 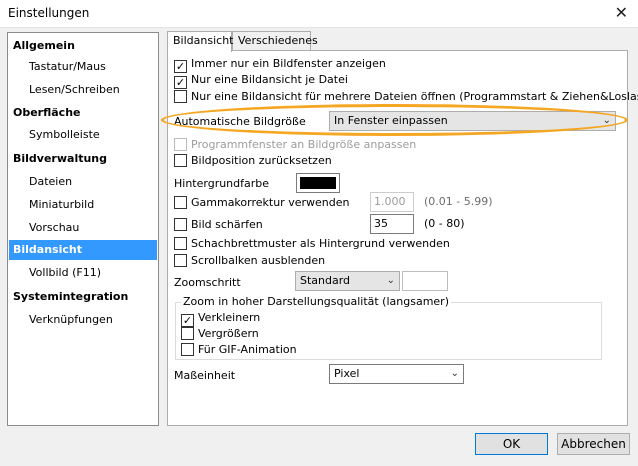 What do you see at coordinates (83, 273) in the screenshot?
I see `nav-vollbild: Vollbild (F11)` at bounding box center [83, 273].